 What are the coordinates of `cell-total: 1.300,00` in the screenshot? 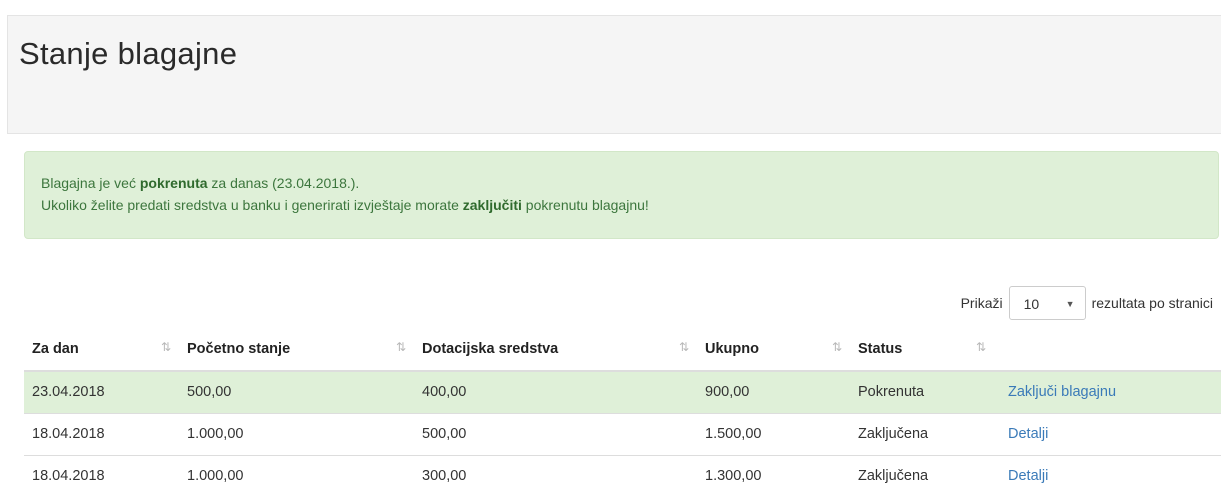 It's located at (773, 475).